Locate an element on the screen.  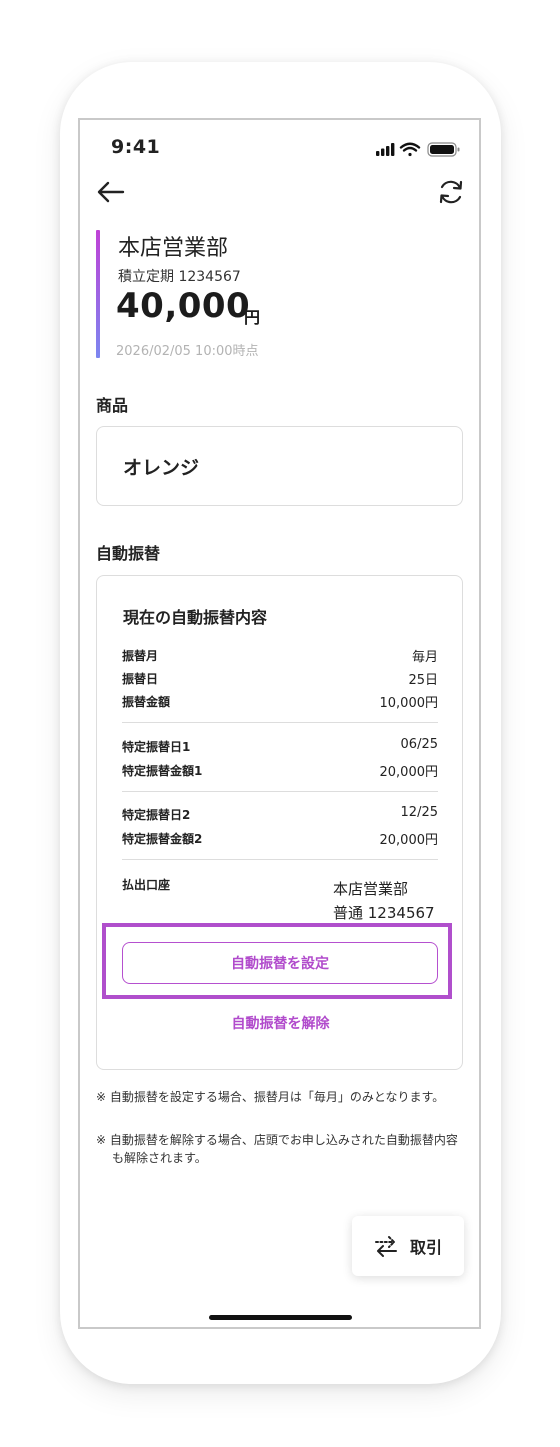
cellular-signal-icon is located at coordinates (385, 149).